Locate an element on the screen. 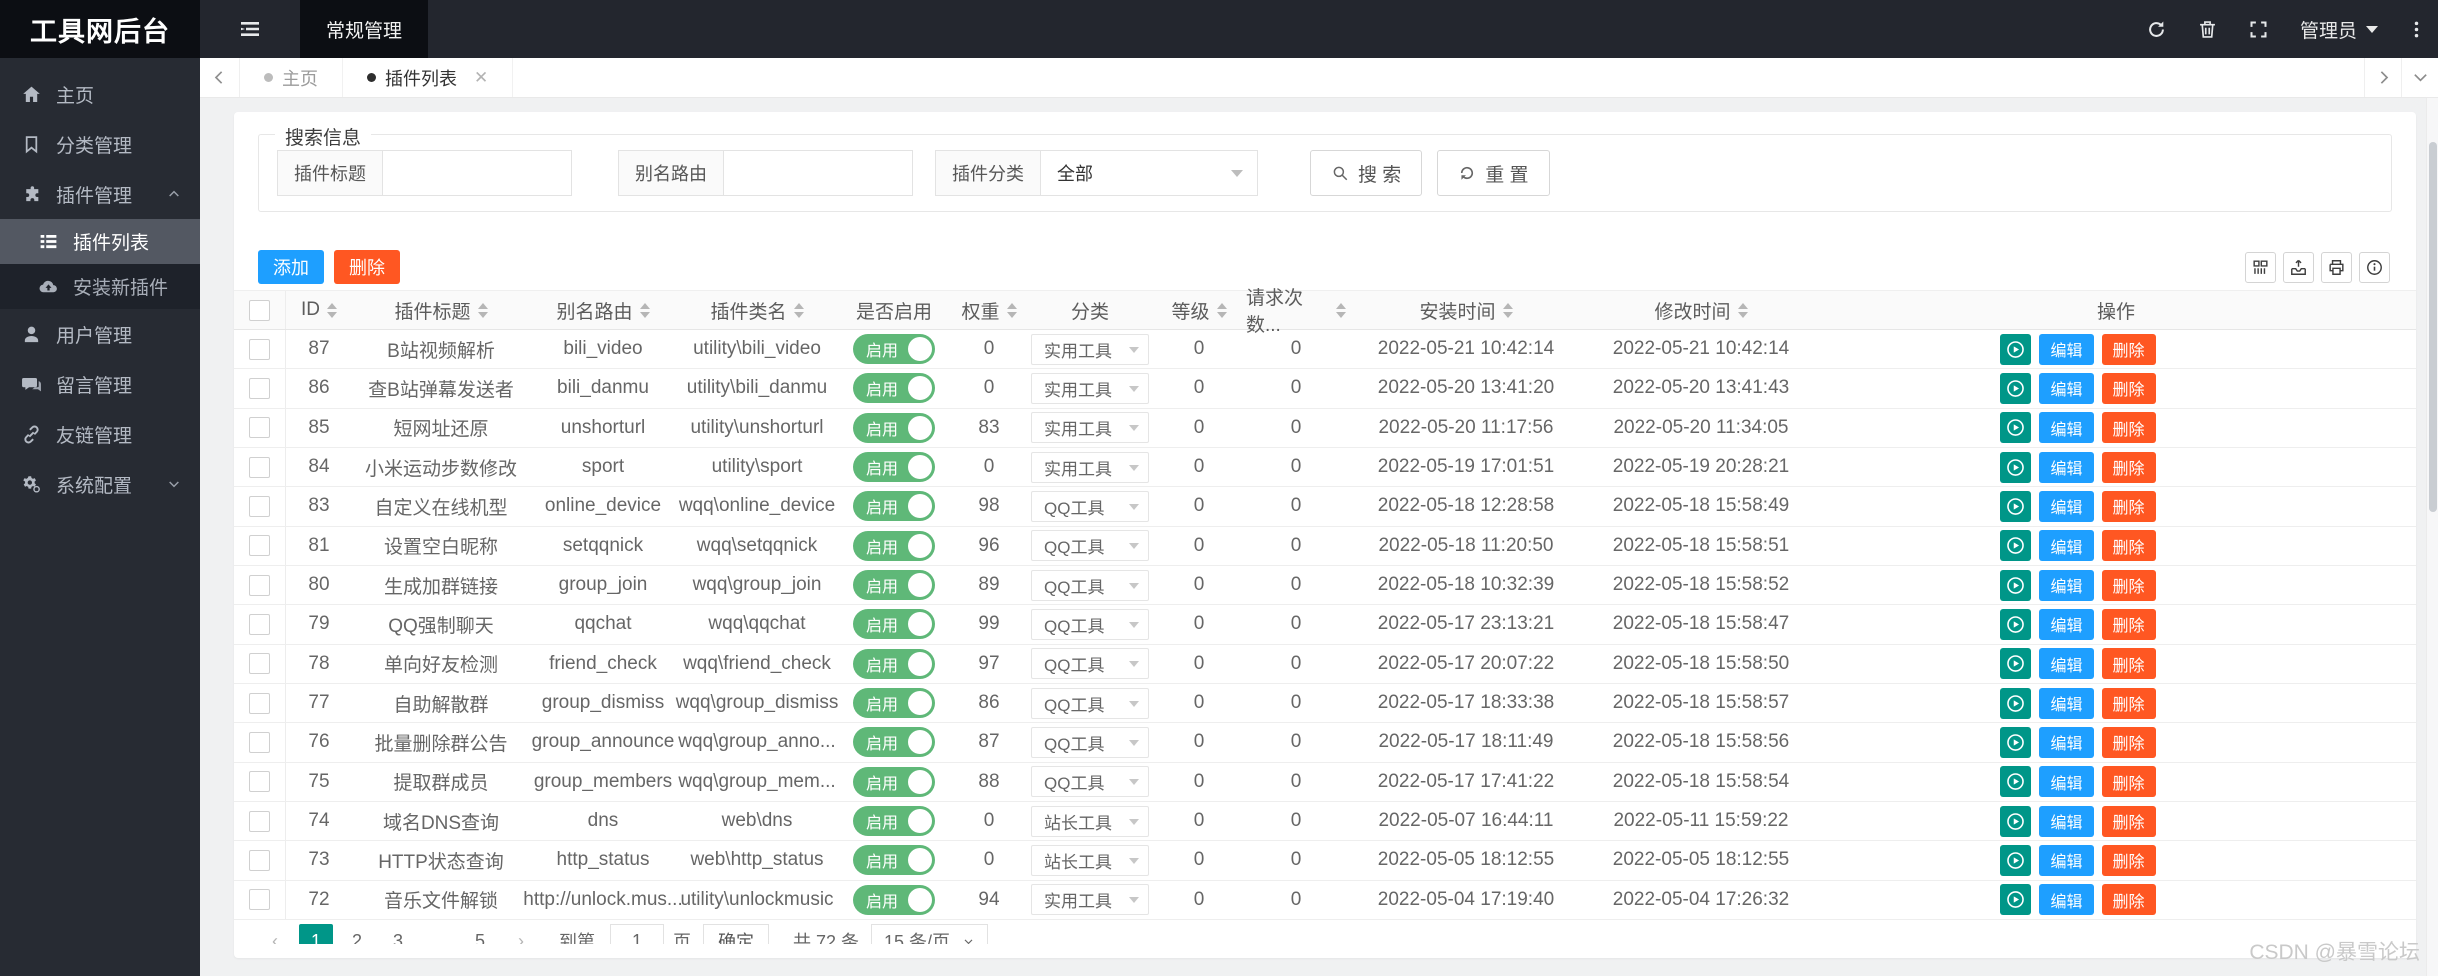 The image size is (2438, 976). top-tab-general: 常规管理 is located at coordinates (364, 29).